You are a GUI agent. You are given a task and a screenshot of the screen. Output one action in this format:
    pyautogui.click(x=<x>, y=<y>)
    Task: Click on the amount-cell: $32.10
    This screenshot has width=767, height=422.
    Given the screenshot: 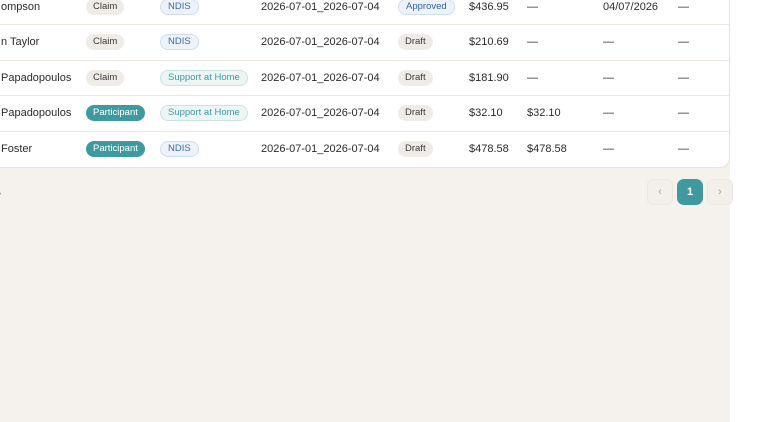 What is the action you would take?
    pyautogui.click(x=486, y=113)
    